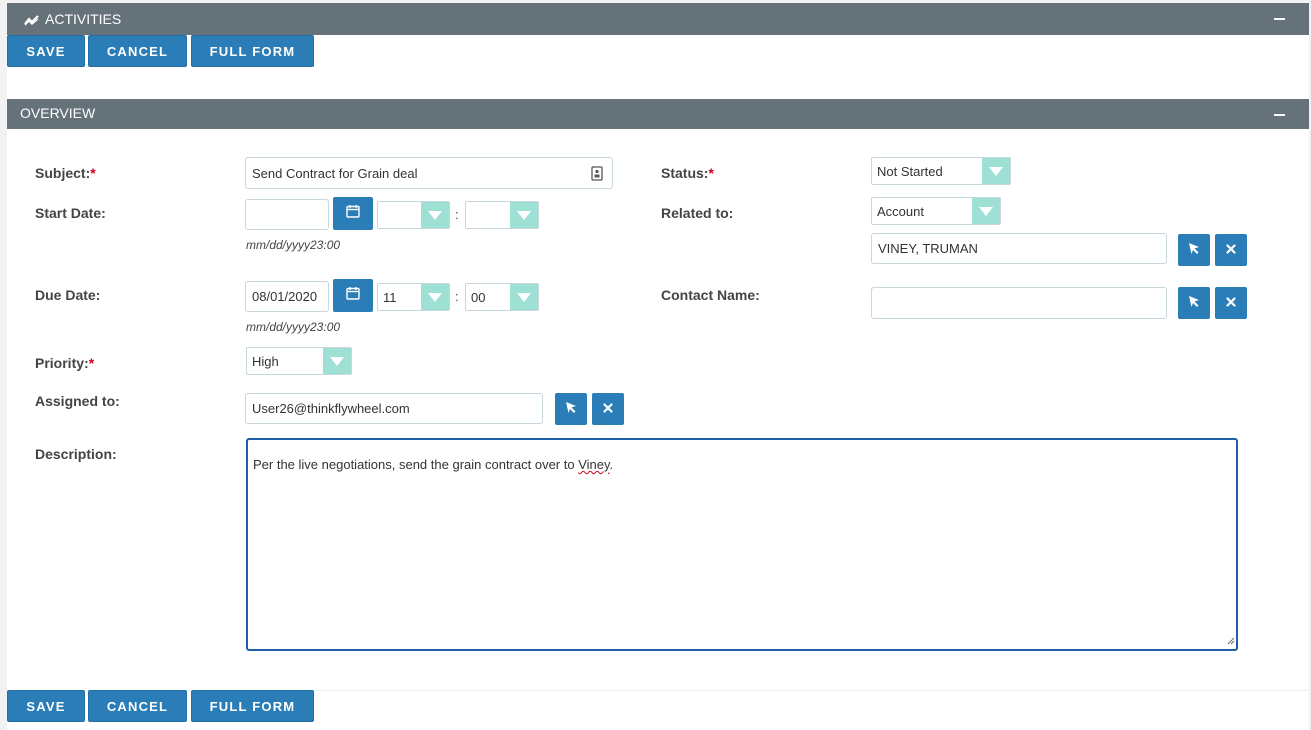 The height and width of the screenshot is (730, 1311). Describe the element at coordinates (936, 211) in the screenshot. I see `related-to-type-select: Account` at that location.